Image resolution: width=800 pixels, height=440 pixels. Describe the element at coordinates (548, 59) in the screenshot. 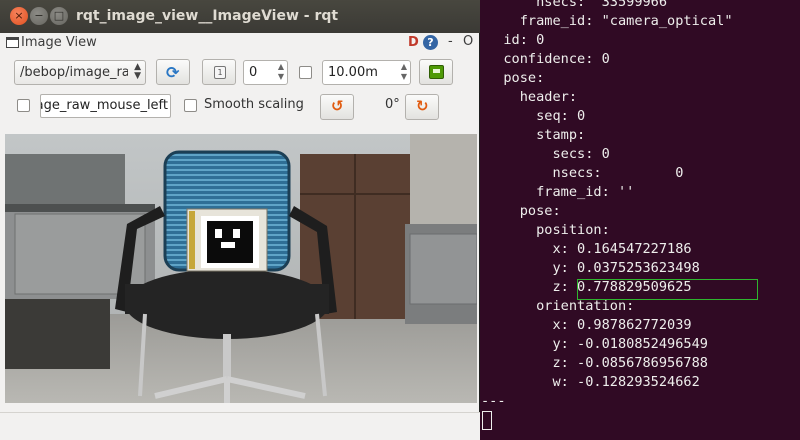

I see `terminal-line: confidence: 0` at that location.